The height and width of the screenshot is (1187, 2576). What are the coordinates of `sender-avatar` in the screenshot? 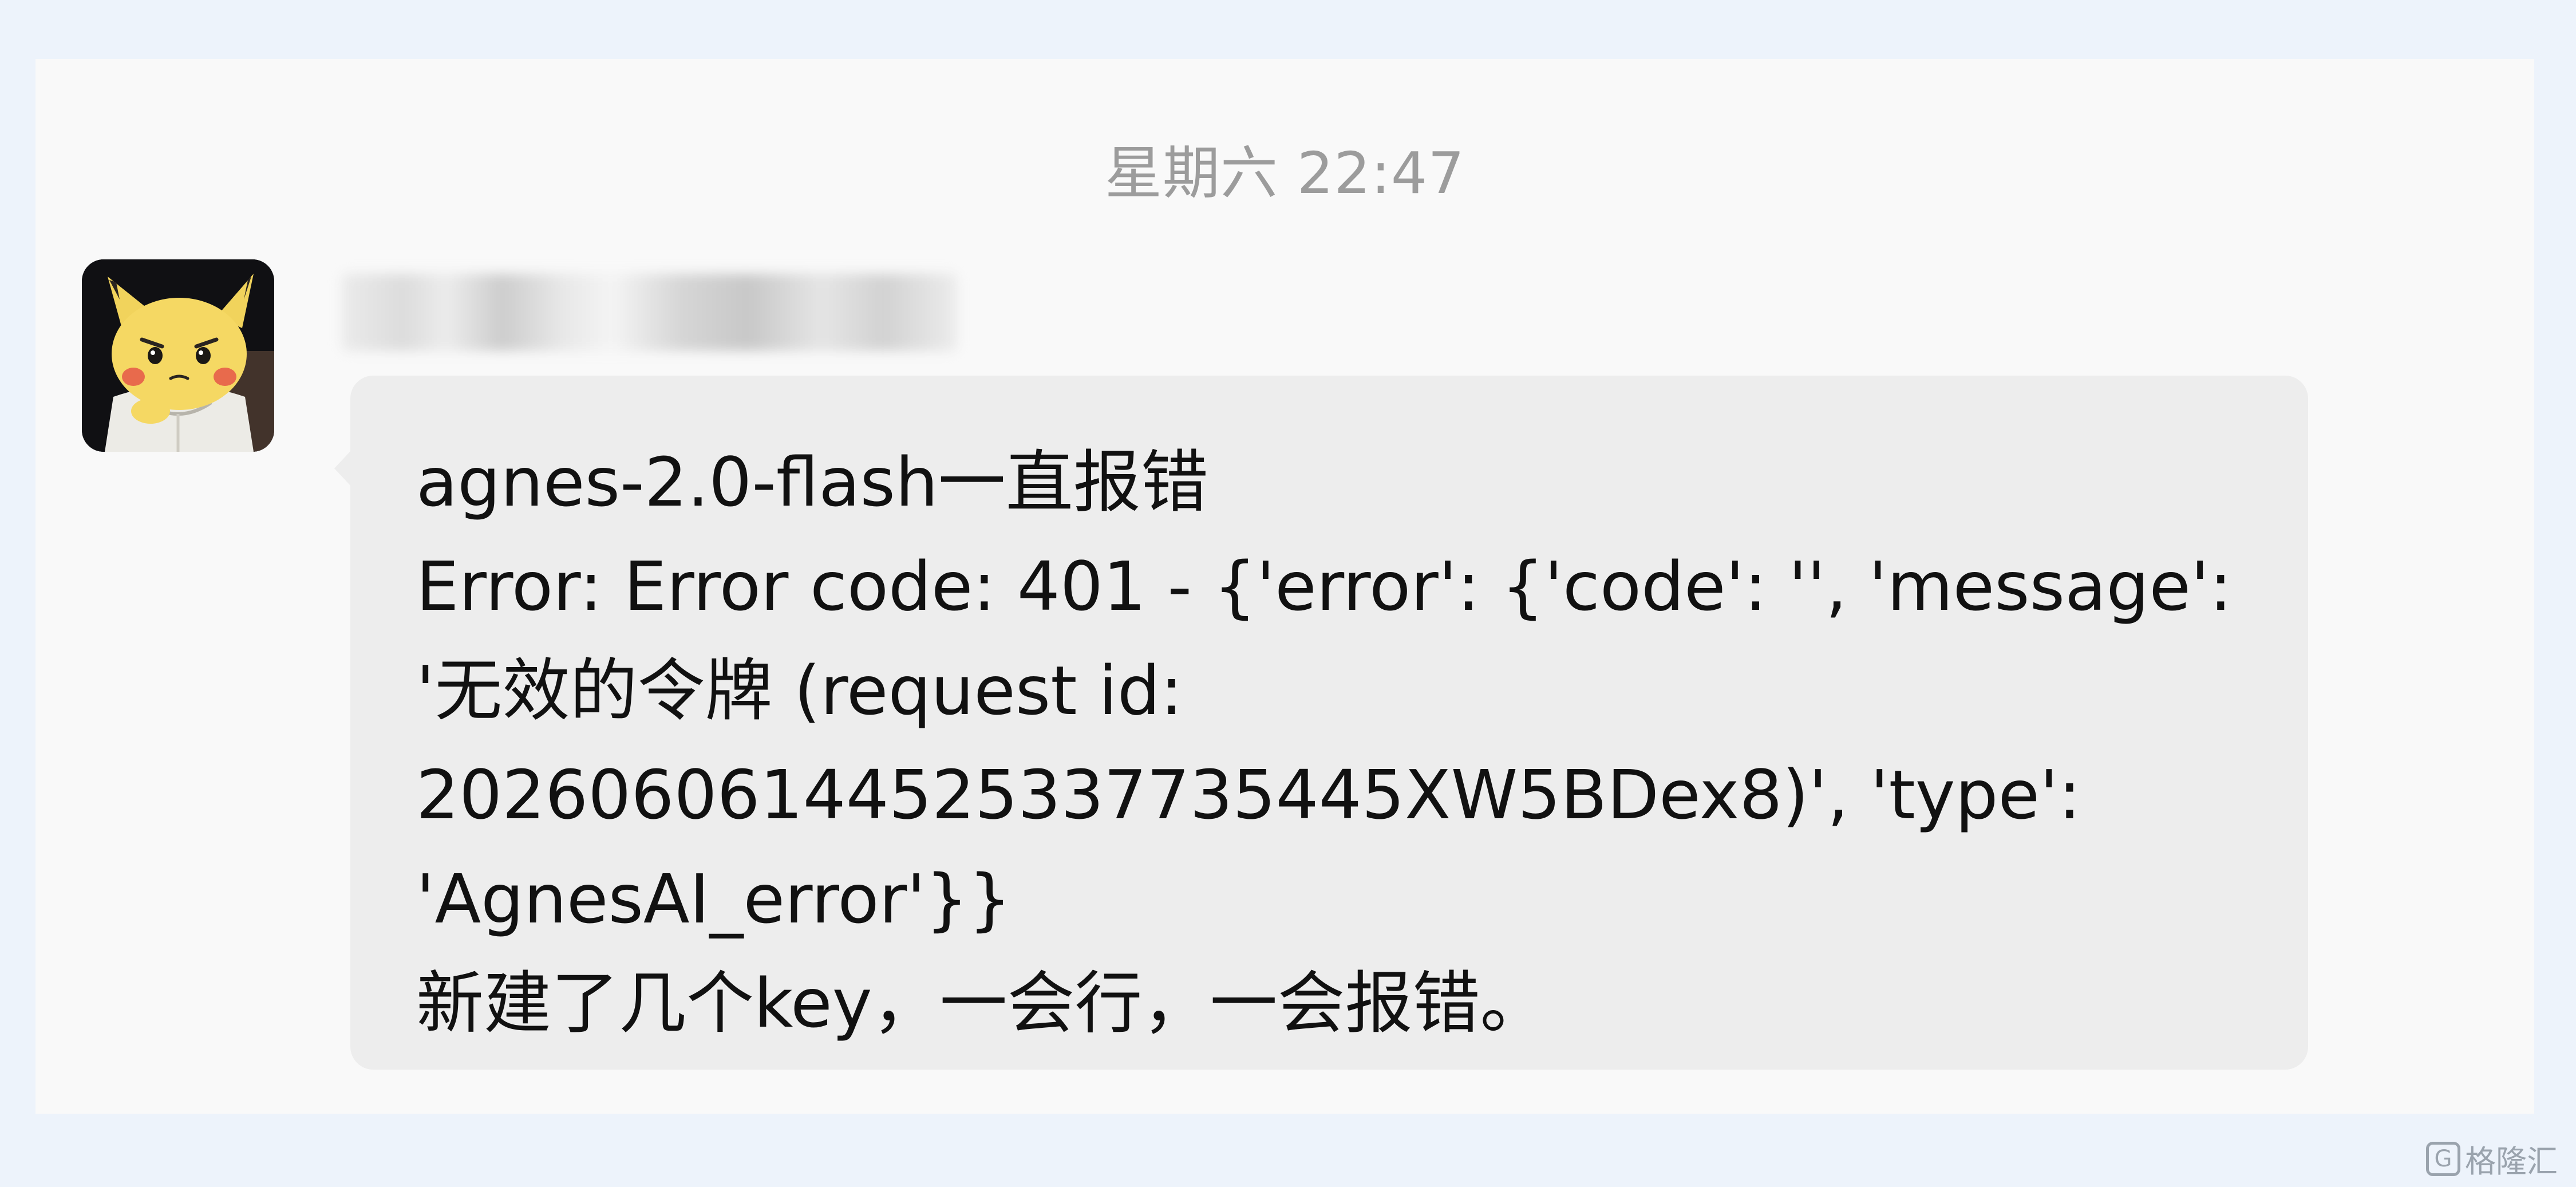 It's located at (178, 355).